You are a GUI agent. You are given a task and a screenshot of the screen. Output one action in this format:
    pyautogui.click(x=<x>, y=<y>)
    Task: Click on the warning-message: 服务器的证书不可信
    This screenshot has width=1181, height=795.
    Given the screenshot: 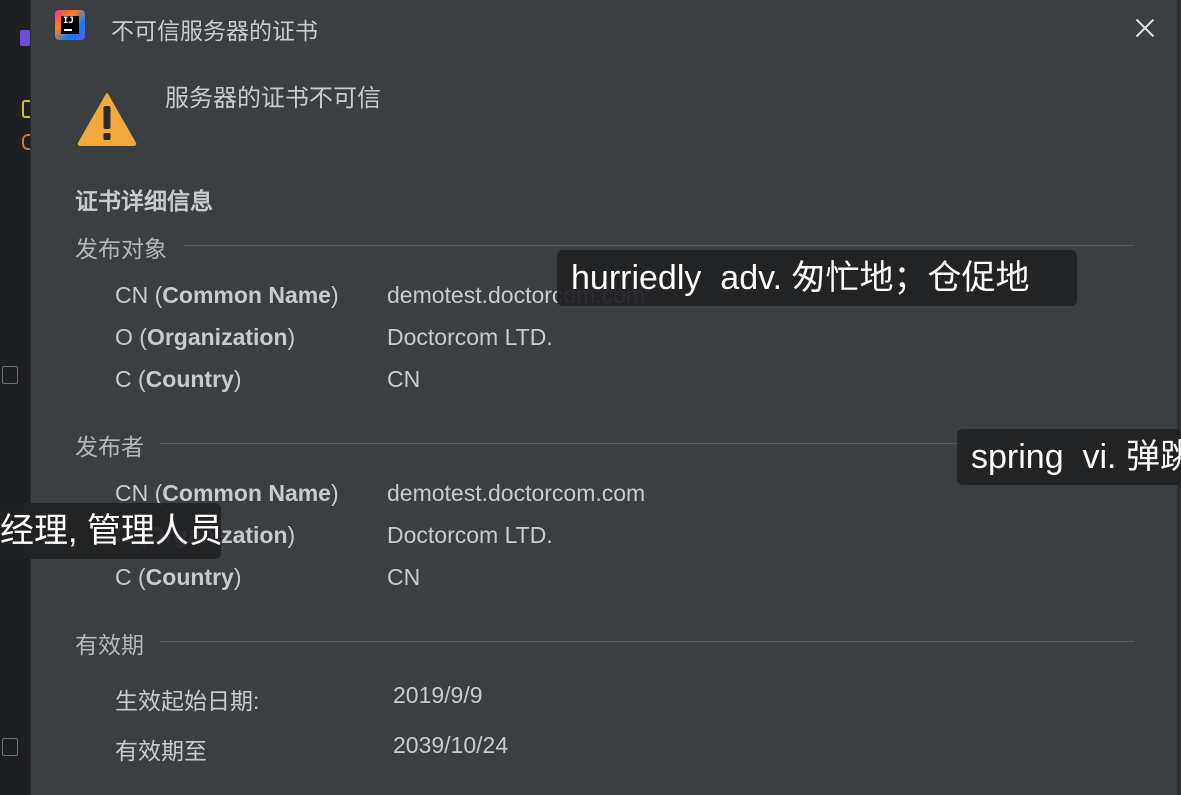 What is the action you would take?
    pyautogui.click(x=273, y=98)
    